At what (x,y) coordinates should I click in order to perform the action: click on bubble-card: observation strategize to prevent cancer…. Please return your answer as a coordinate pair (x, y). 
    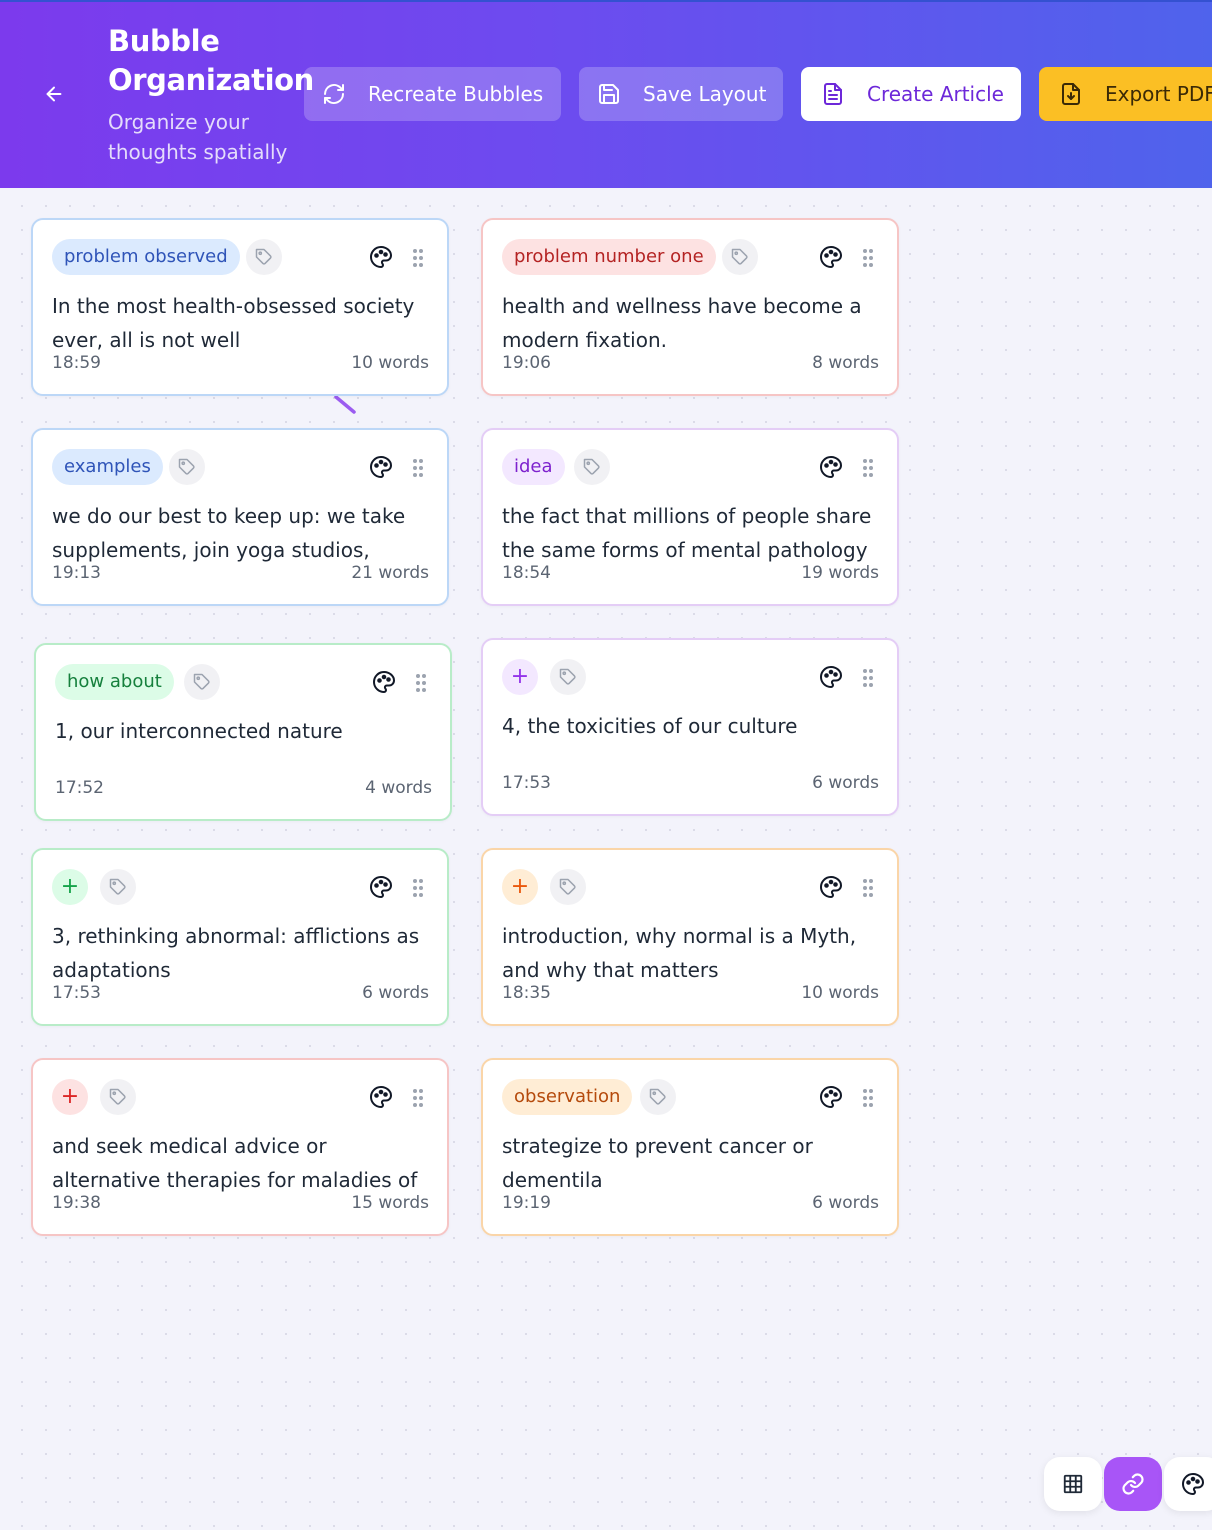
    Looking at the image, I should click on (690, 1147).